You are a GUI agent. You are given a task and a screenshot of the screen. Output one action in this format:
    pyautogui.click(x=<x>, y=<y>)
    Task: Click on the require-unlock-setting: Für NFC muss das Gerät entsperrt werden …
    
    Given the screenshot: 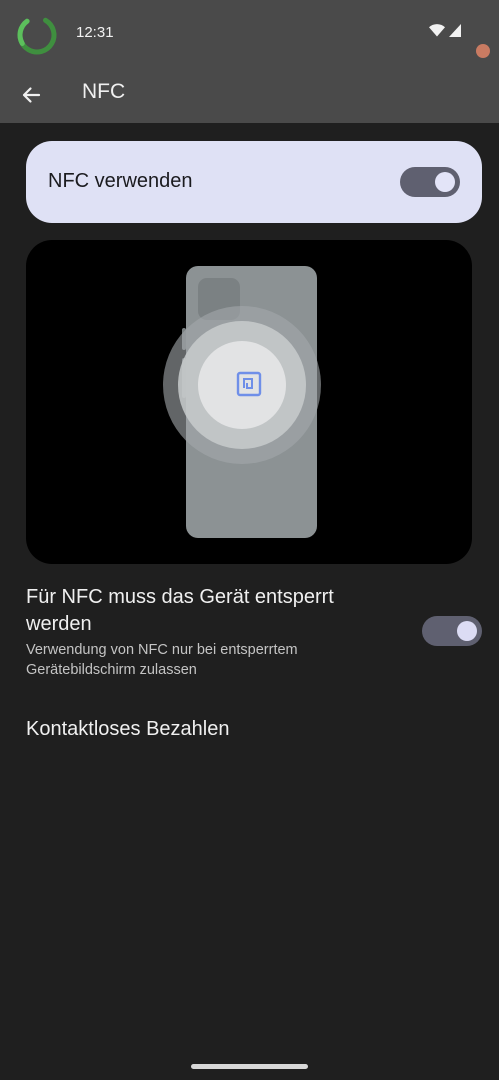 What is the action you would take?
    pyautogui.click(x=249, y=632)
    